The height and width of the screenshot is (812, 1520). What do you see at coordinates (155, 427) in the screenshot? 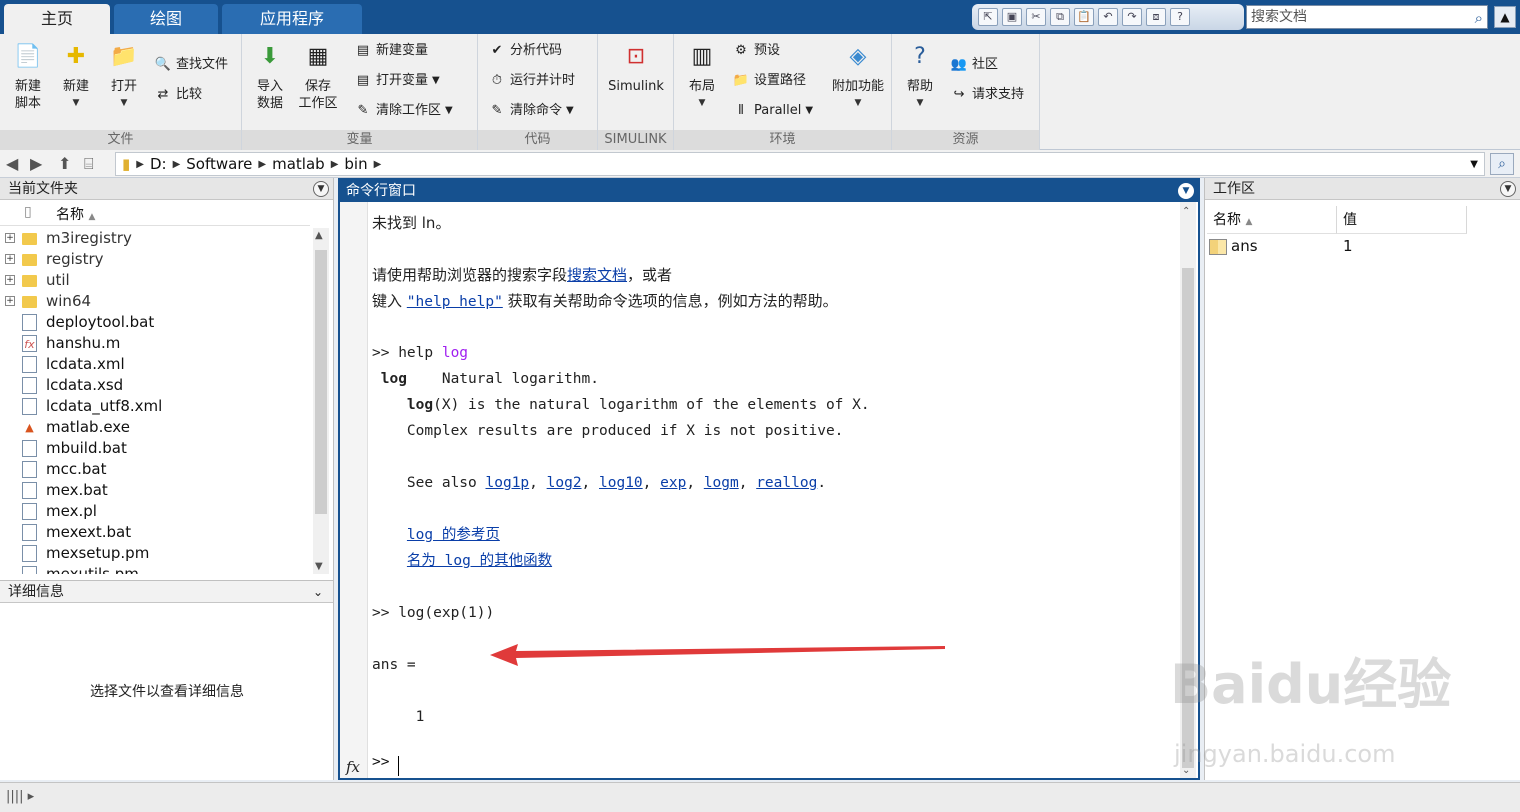
I see `file-item: ▲ matlab.exe` at bounding box center [155, 427].